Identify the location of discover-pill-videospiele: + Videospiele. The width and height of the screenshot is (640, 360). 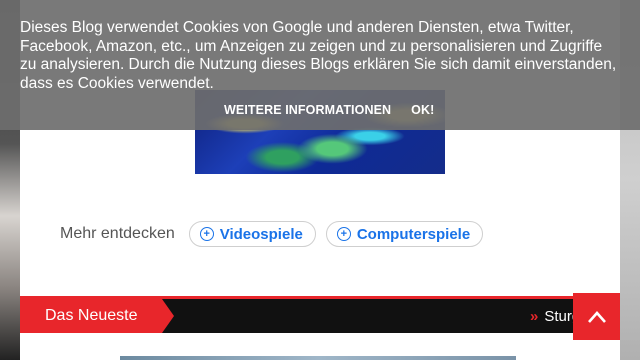
(252, 234).